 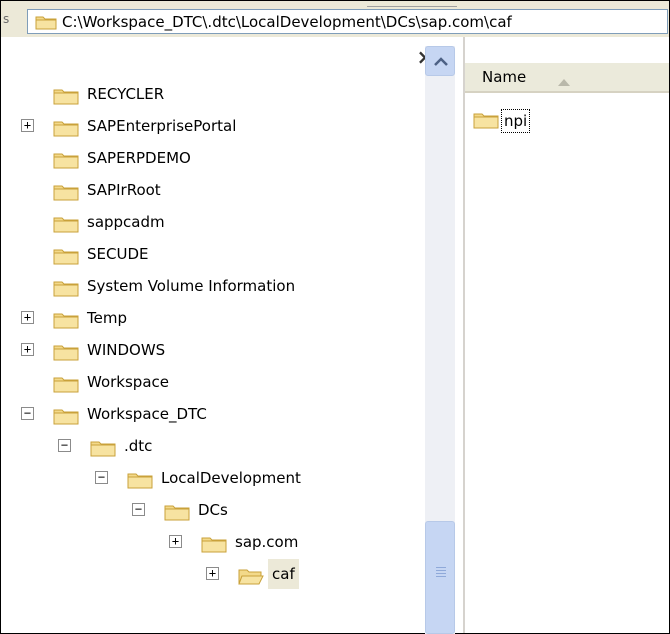 What do you see at coordinates (138, 446) in the screenshot?
I see `tree-item-label: .dtc` at bounding box center [138, 446].